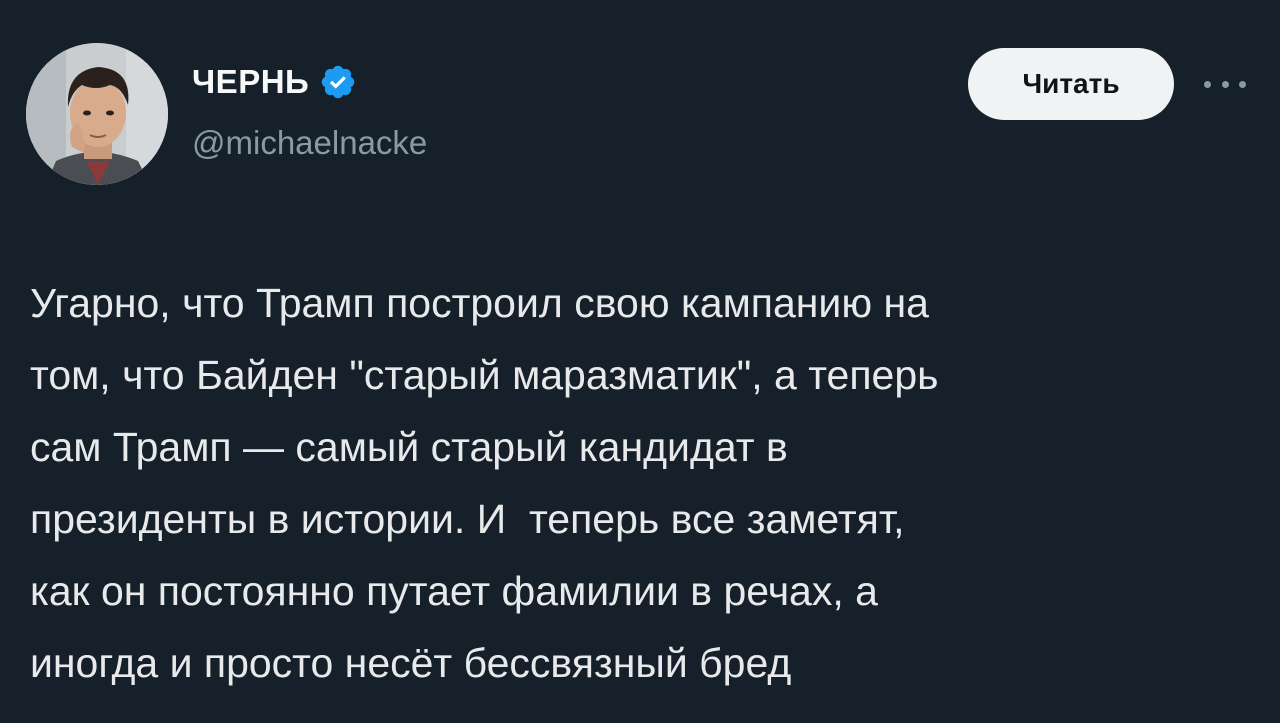 The width and height of the screenshot is (1280, 723). Describe the element at coordinates (250, 82) in the screenshot. I see `author-display-name: ЧЕРНЬ` at that location.